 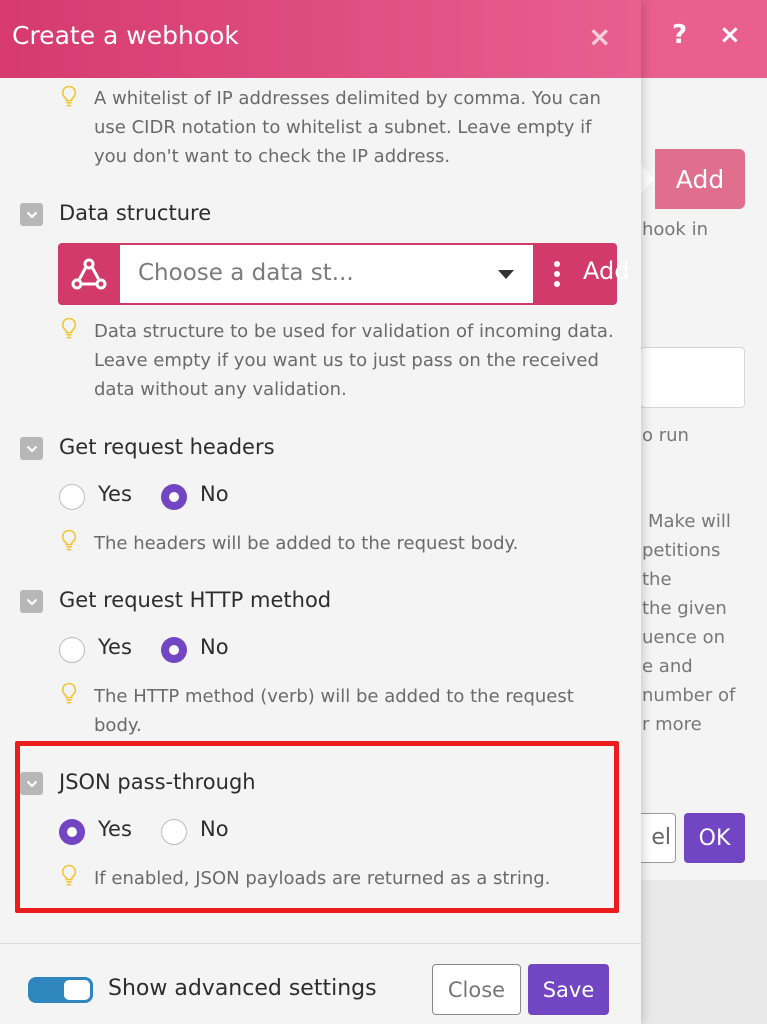 I want to click on request-headers-no-radio, so click(x=174, y=497).